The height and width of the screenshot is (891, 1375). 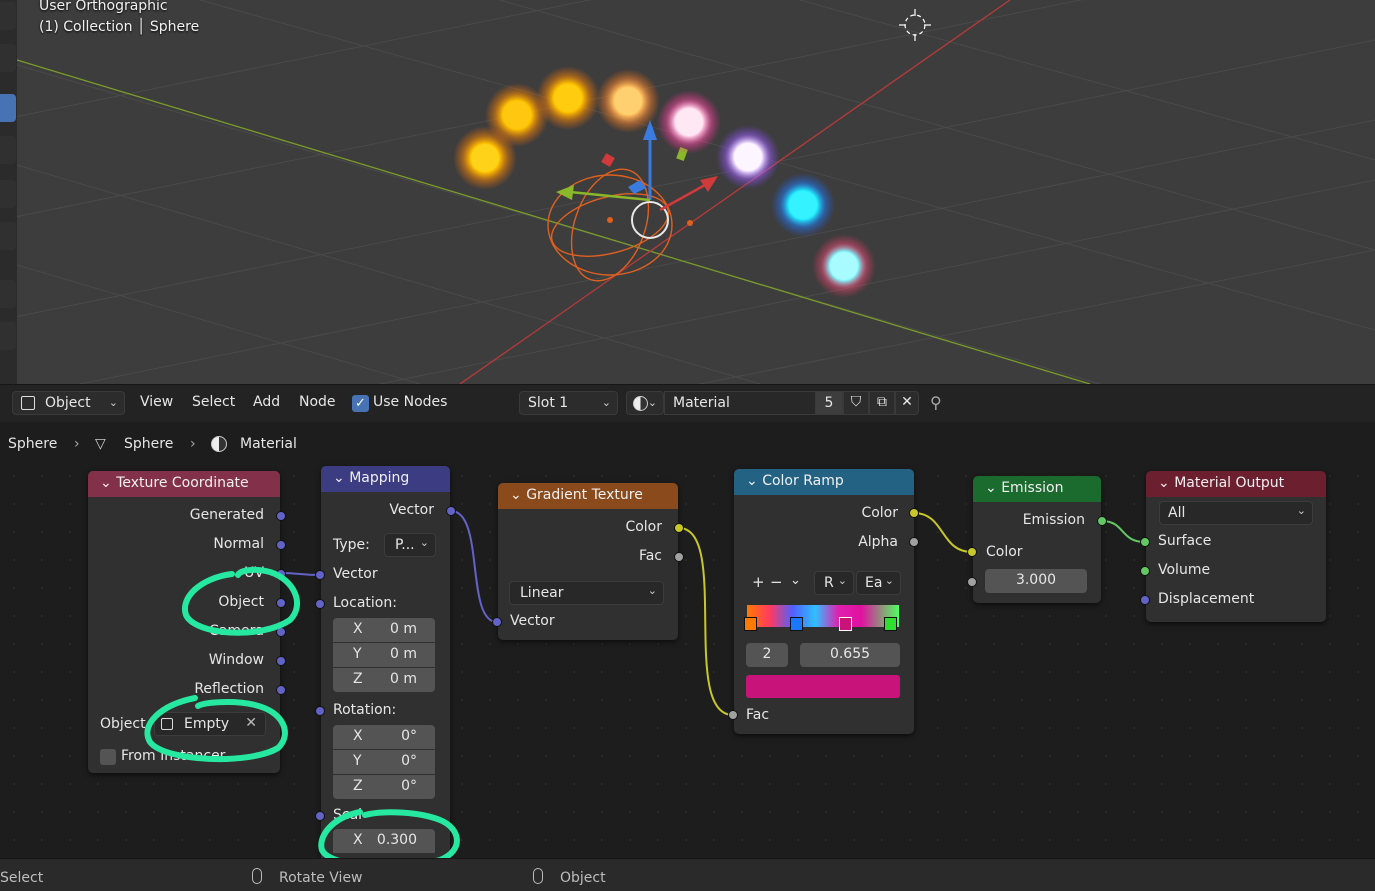 I want to click on node-header: ⌄ Gradient Texture, so click(x=588, y=496).